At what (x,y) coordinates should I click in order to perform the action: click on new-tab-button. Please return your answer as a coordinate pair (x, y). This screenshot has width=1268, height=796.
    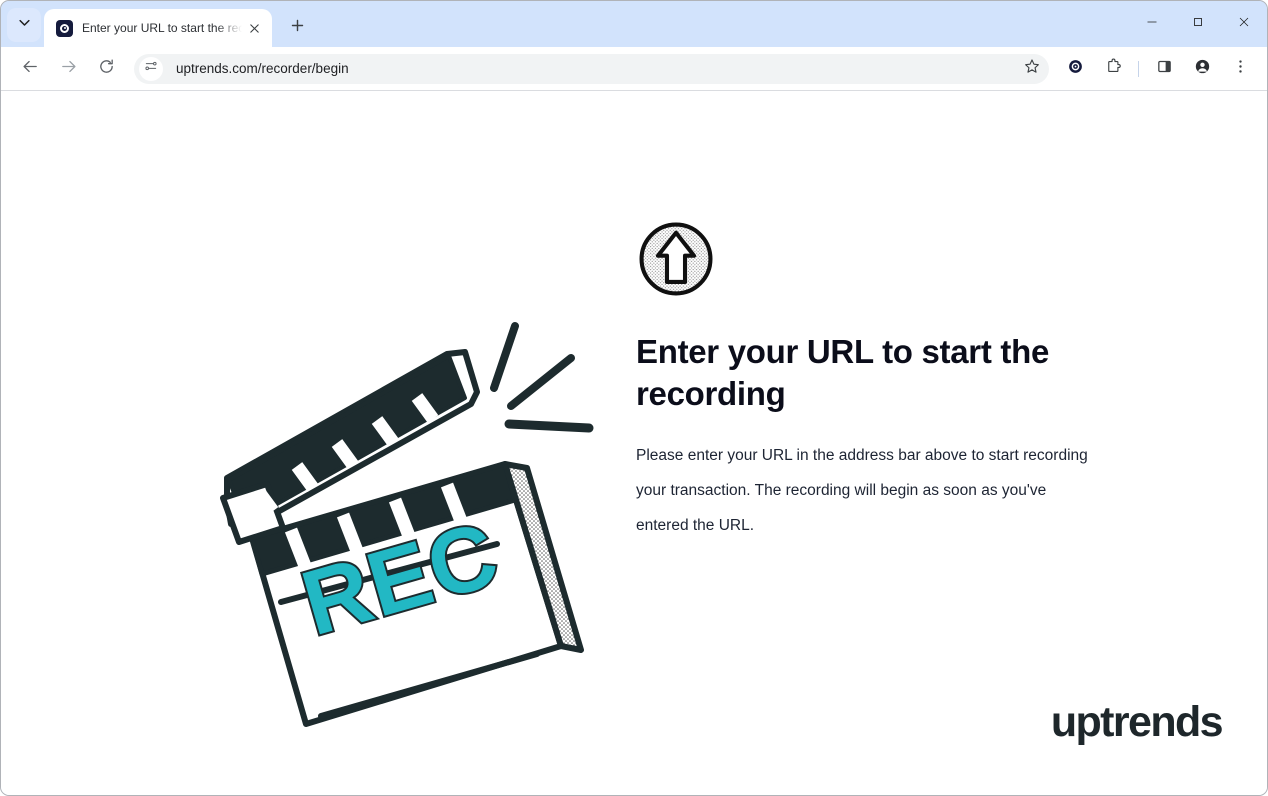
    Looking at the image, I should click on (297, 28).